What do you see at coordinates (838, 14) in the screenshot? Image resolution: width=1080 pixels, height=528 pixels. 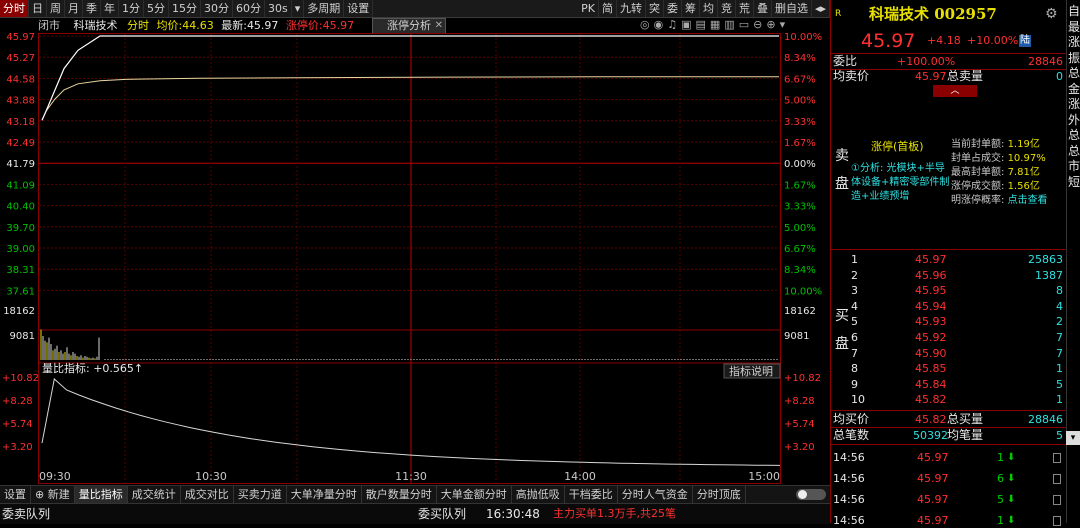 I see `r-icon: R` at bounding box center [838, 14].